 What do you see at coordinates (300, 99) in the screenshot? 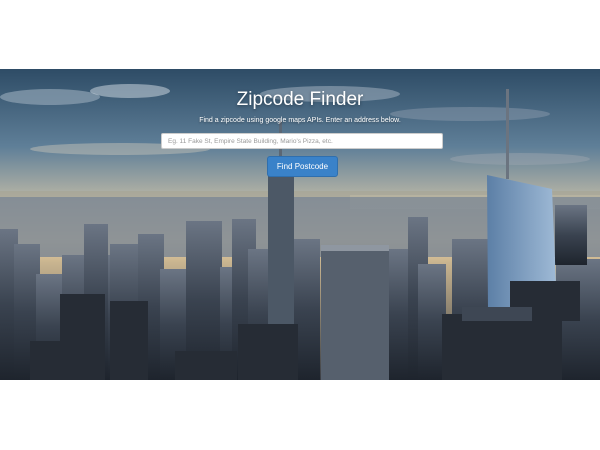
I see `page-title: Zipcode Finder` at bounding box center [300, 99].